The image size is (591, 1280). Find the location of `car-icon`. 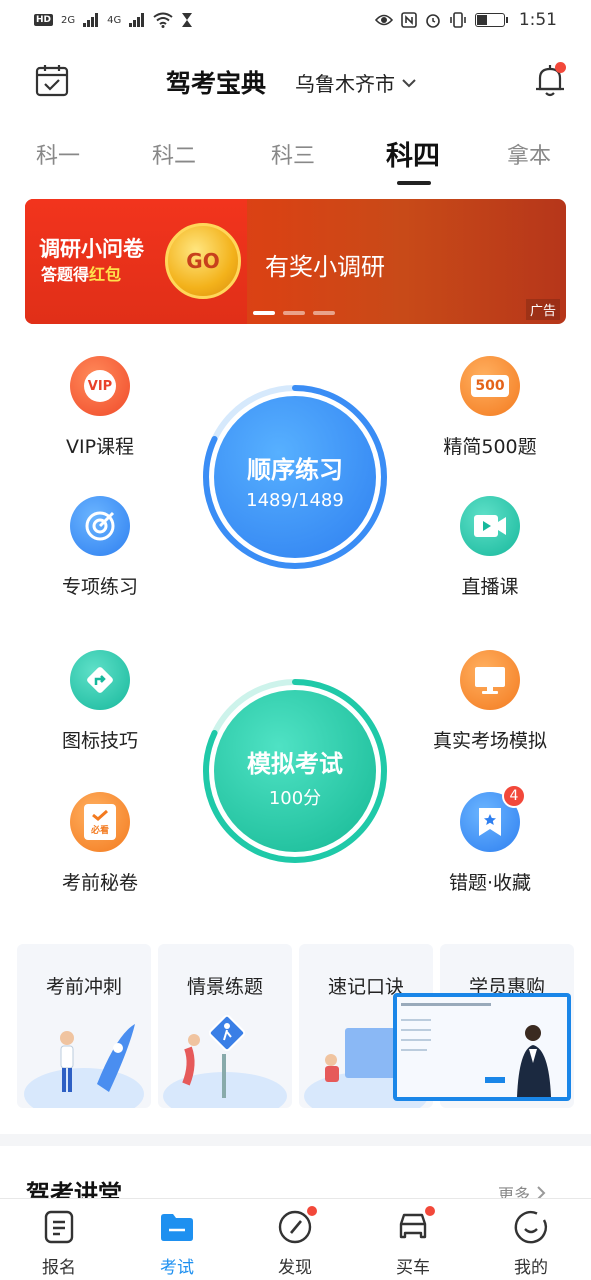

car-icon is located at coordinates (415, 1225).